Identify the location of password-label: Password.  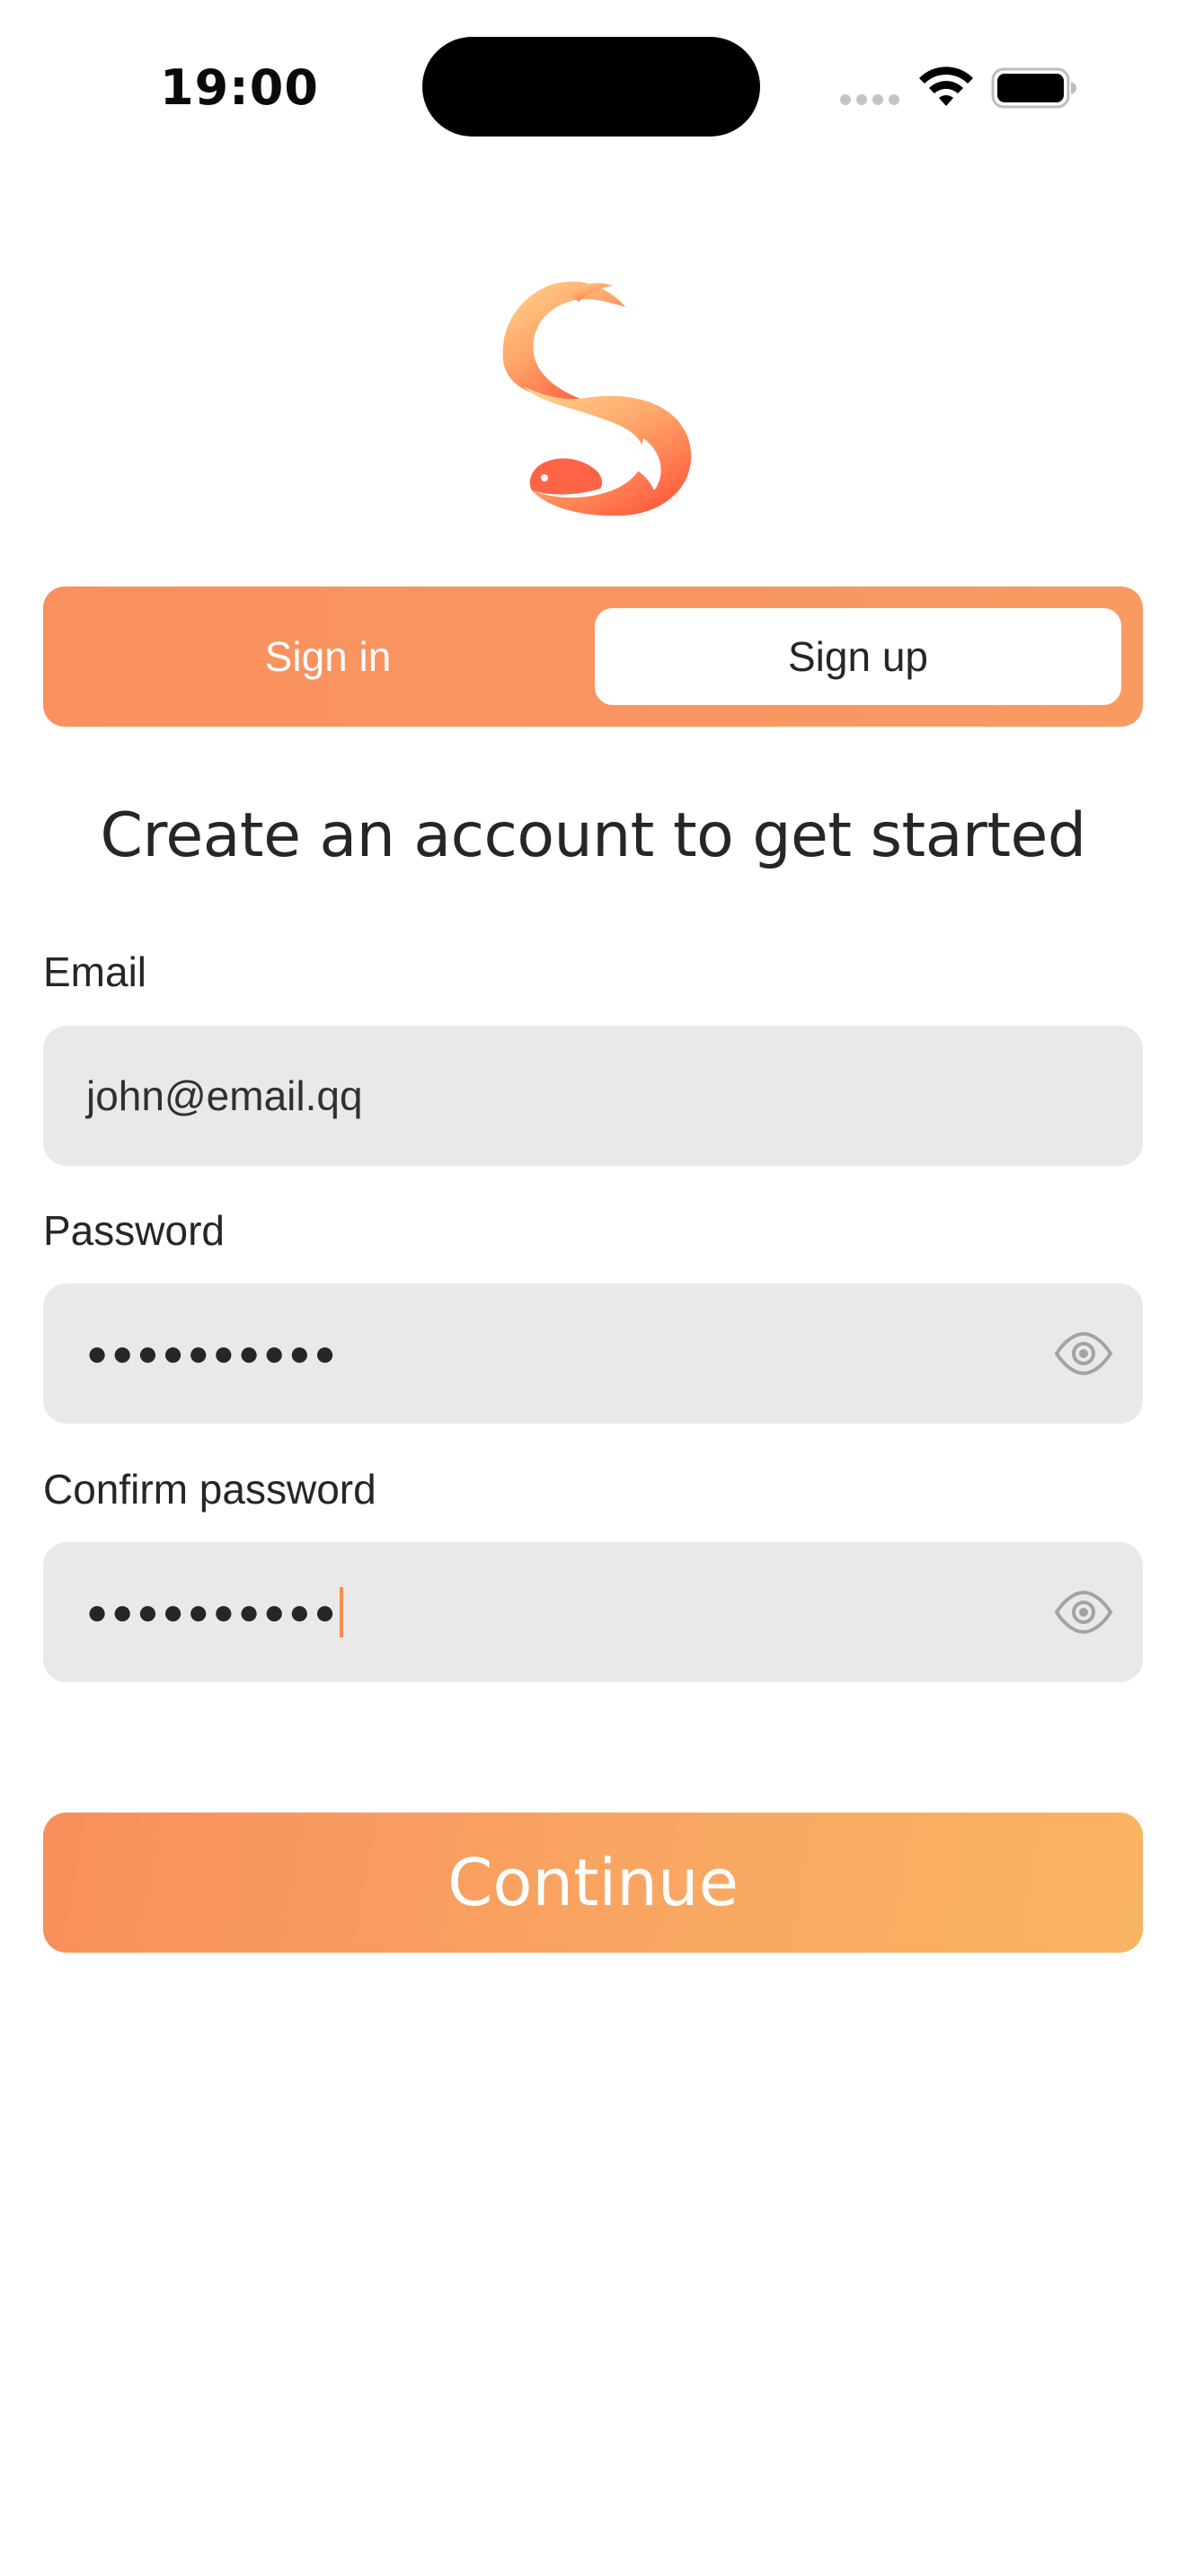
(134, 1230).